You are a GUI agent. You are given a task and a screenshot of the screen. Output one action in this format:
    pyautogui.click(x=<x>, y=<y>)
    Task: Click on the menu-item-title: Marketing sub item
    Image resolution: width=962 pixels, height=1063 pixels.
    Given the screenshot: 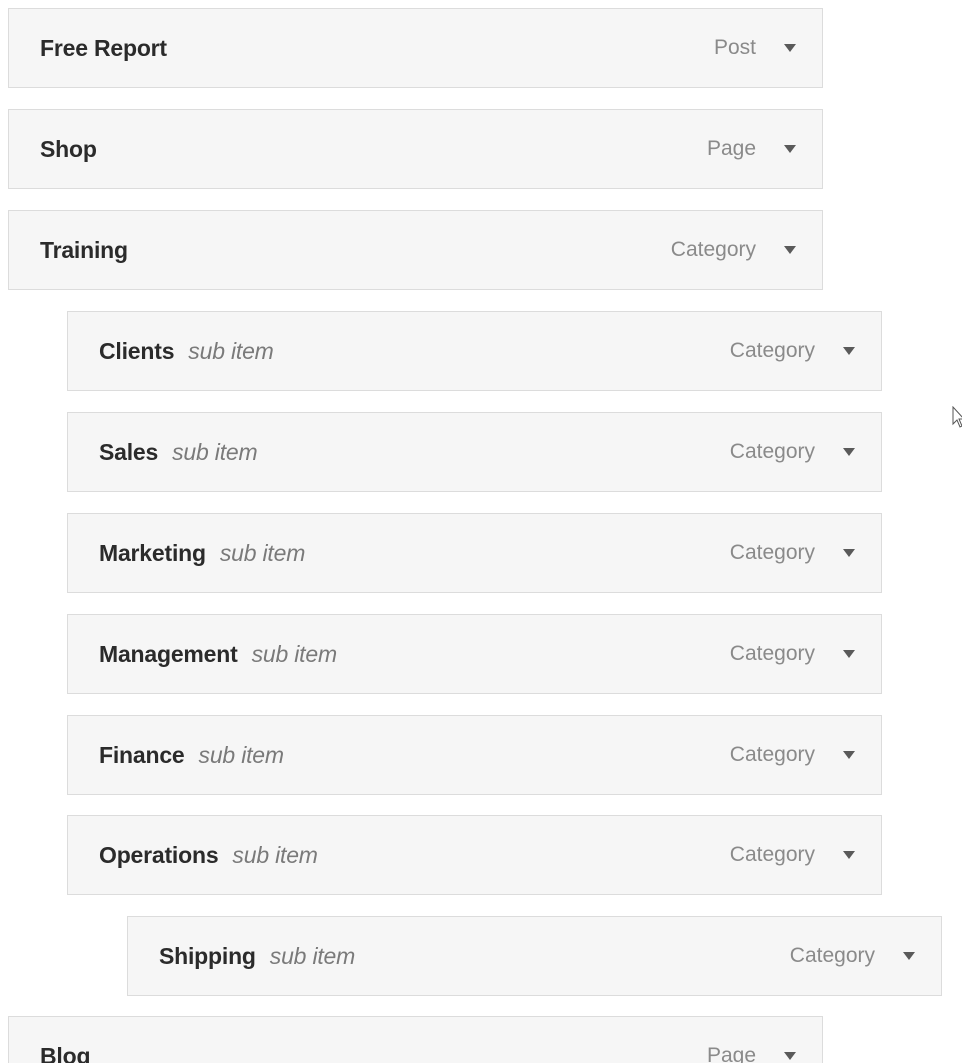 What is the action you would take?
    pyautogui.click(x=202, y=553)
    